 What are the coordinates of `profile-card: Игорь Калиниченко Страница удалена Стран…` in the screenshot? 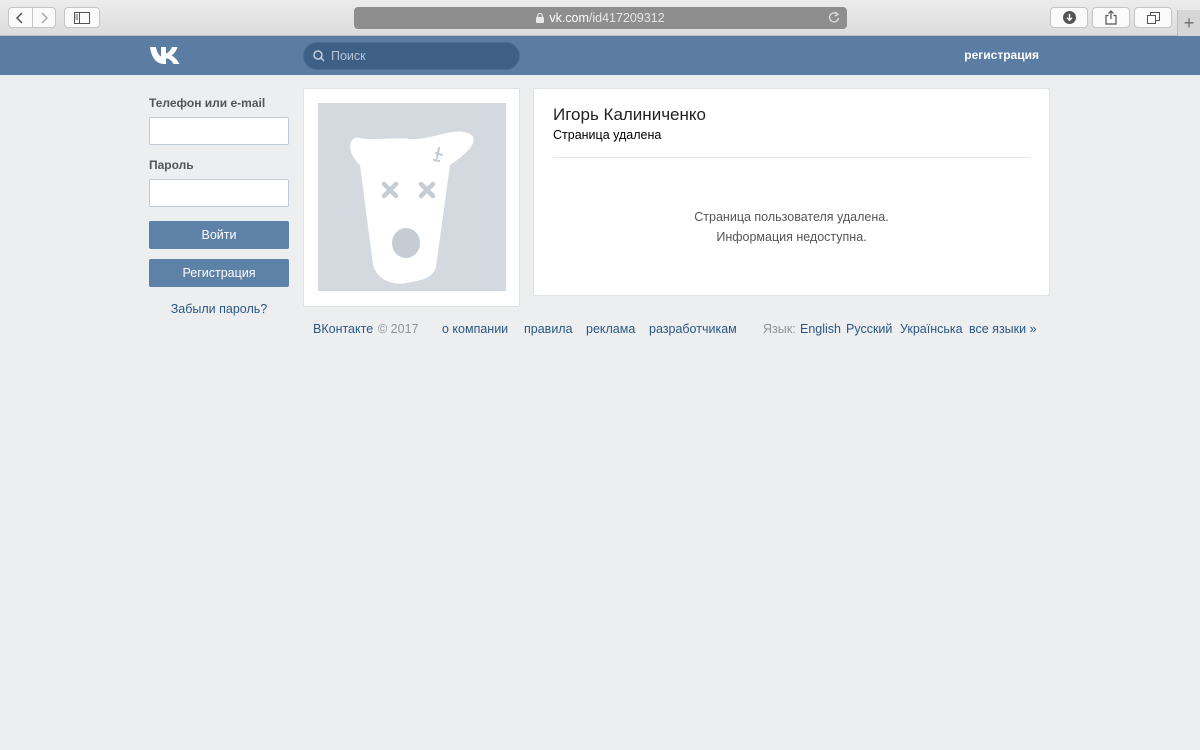 It's located at (791, 192).